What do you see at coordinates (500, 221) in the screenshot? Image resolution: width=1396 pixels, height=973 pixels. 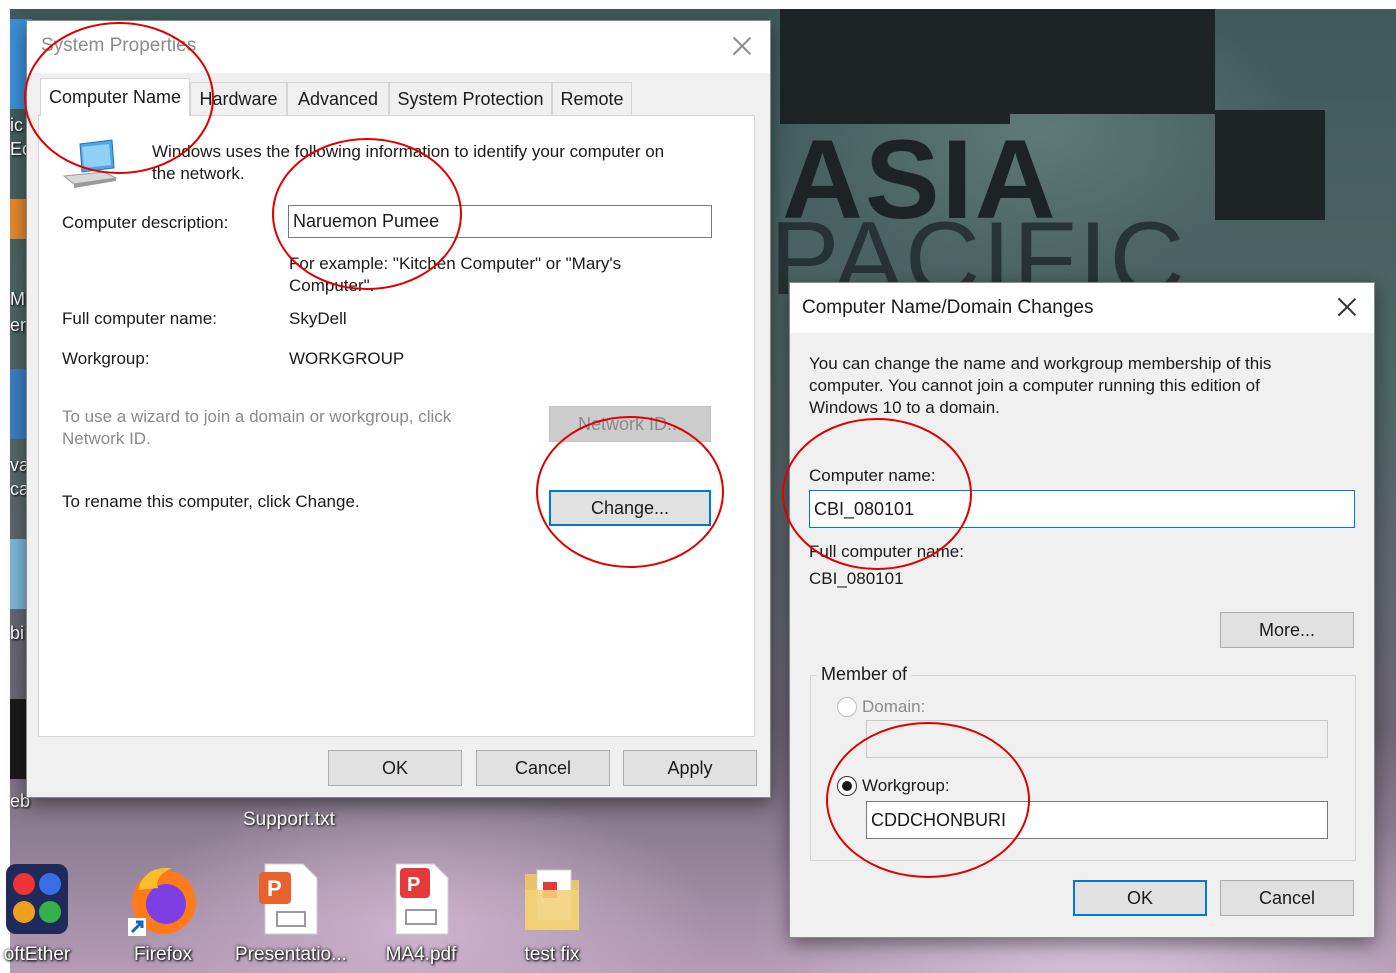 I see `computer-description-input: Naruemon Pumee` at bounding box center [500, 221].